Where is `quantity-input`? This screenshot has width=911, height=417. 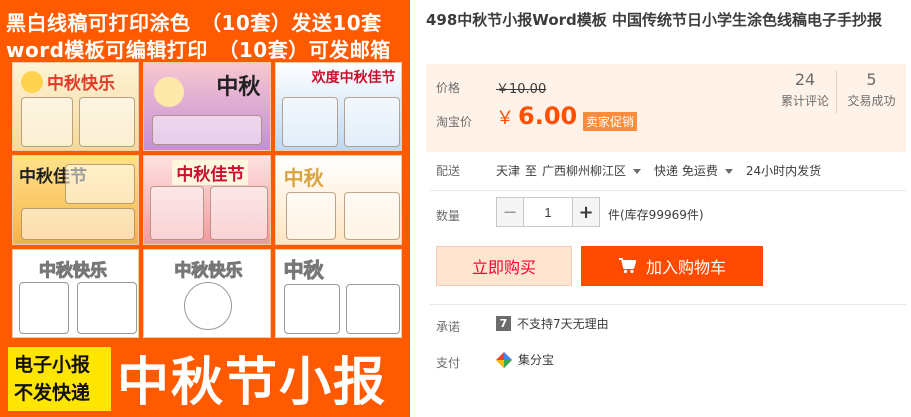 quantity-input is located at coordinates (548, 212).